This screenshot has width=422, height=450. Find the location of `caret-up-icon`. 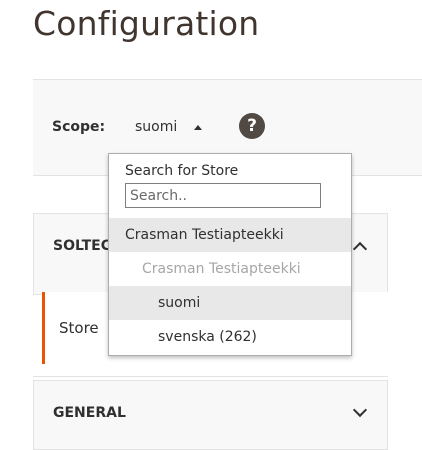

caret-up-icon is located at coordinates (198, 127).